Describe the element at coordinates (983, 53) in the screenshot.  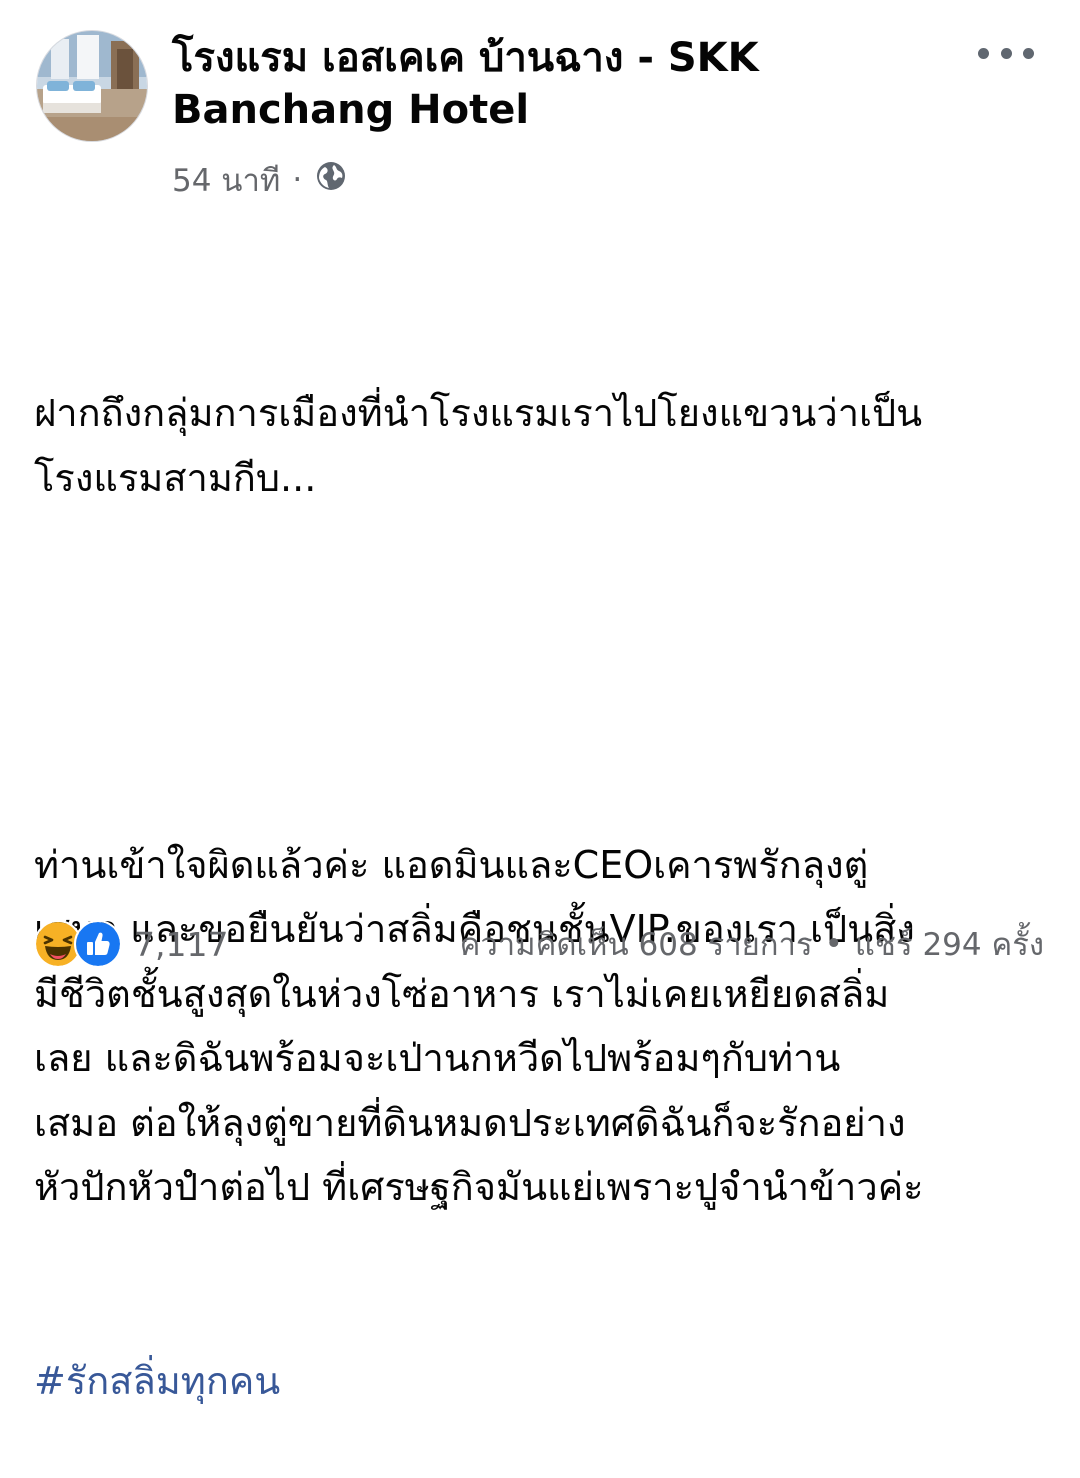
I see `more-icon` at that location.